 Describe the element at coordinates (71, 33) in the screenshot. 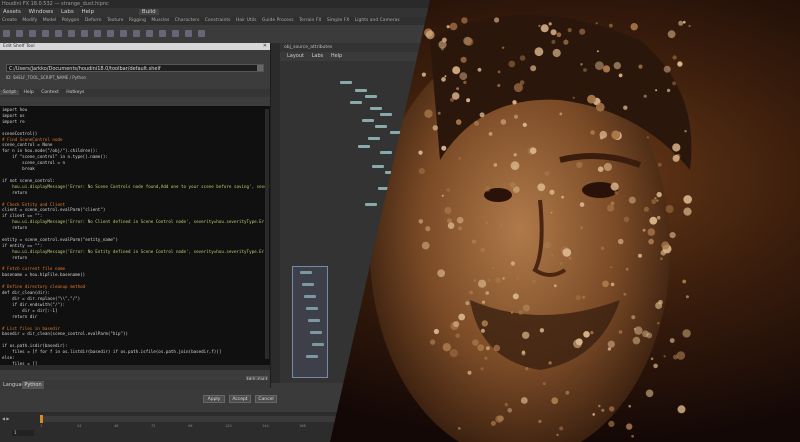

I see `circle-tool-icon` at that location.